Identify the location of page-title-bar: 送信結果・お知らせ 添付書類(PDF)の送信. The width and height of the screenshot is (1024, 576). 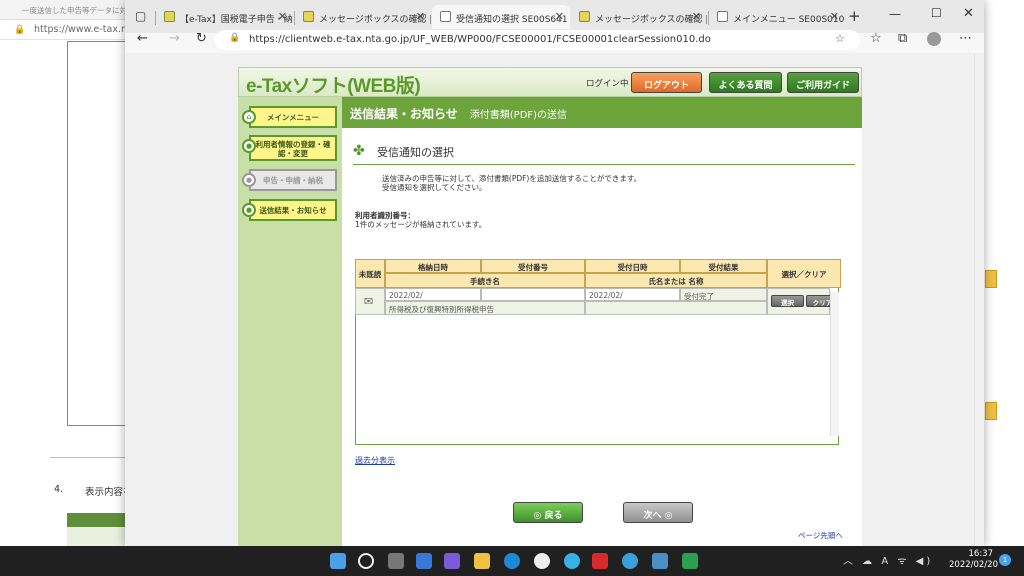
(602, 112).